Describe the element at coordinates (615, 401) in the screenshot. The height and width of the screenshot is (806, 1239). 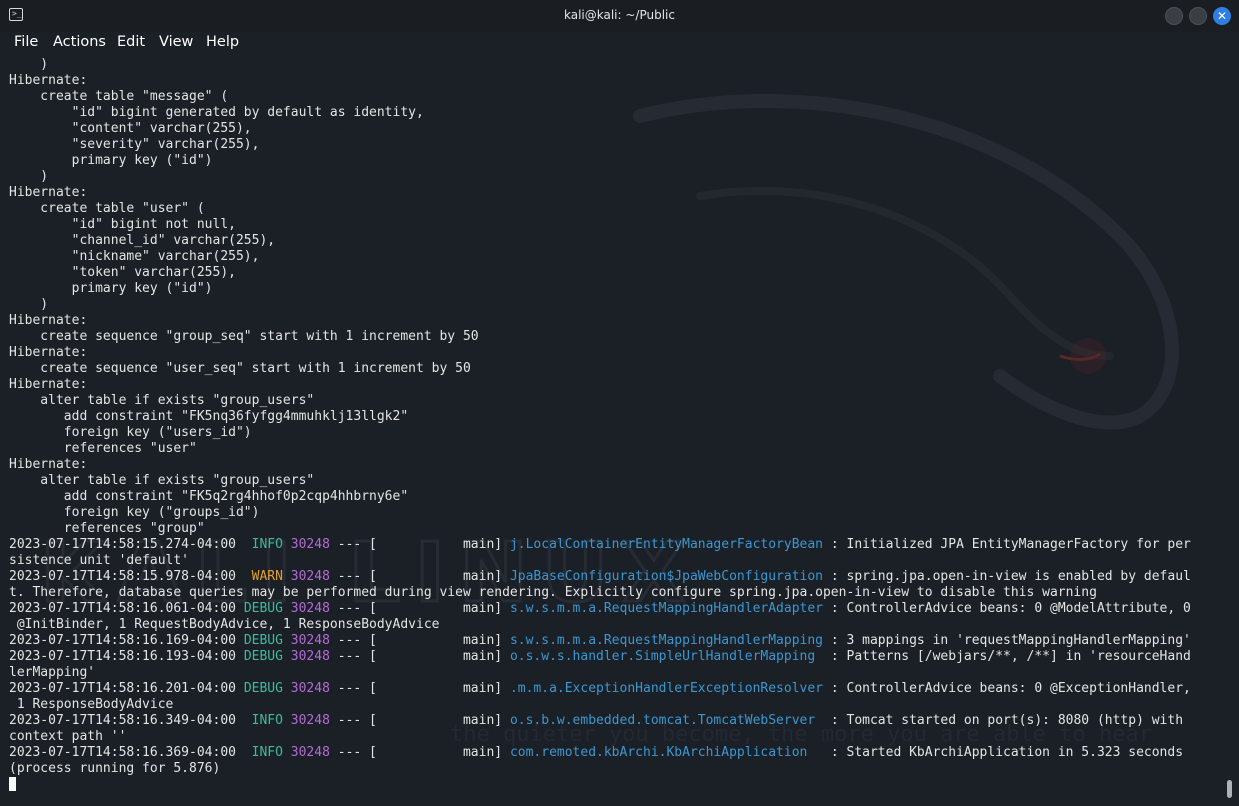
I see `terminal-line: alter table if exists "group_users"` at that location.